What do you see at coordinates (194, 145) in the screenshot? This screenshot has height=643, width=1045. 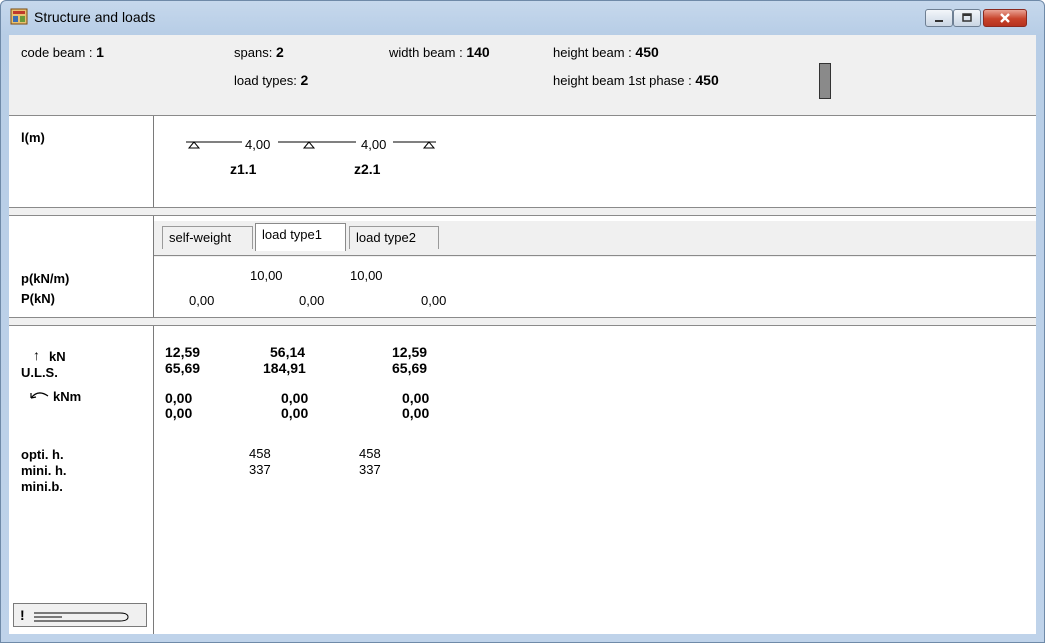 I see `support-1-icon` at bounding box center [194, 145].